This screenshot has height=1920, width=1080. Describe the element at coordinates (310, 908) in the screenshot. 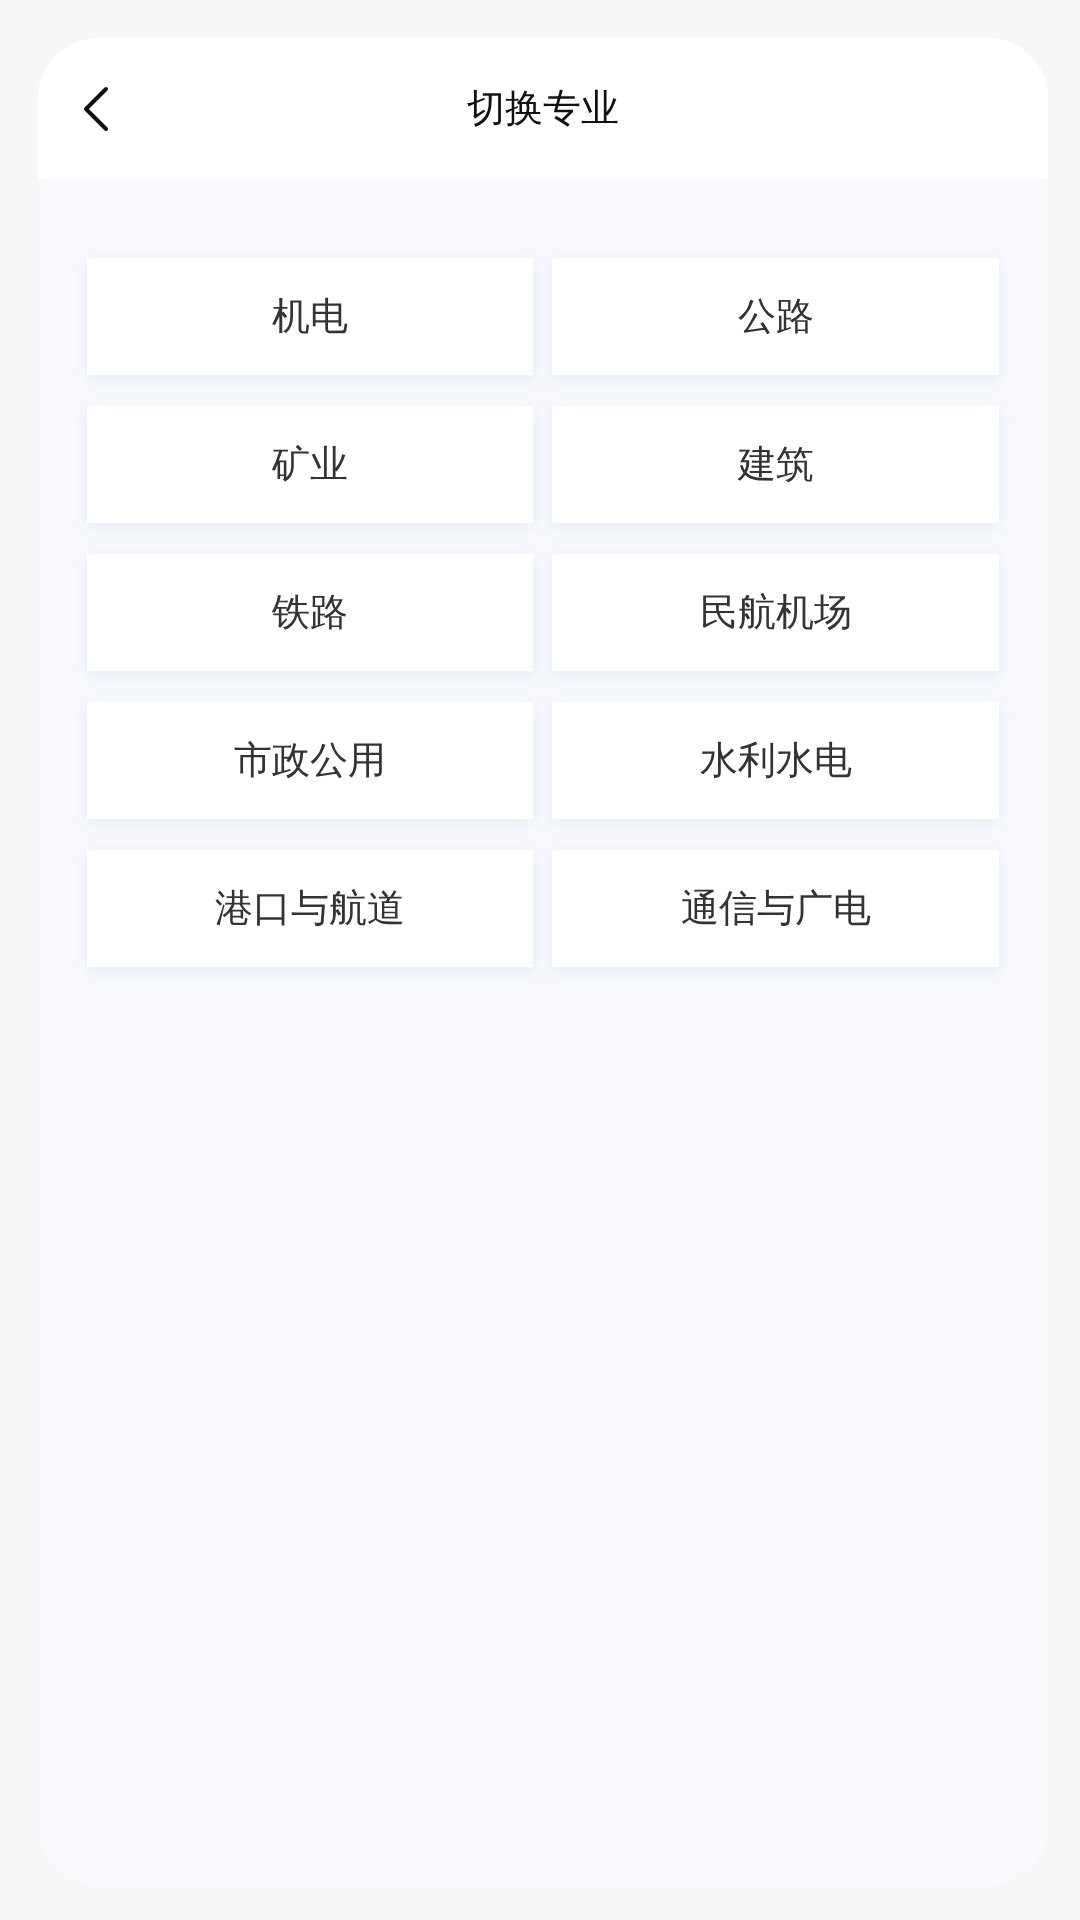

I see `major-option: 港口与航道` at that location.